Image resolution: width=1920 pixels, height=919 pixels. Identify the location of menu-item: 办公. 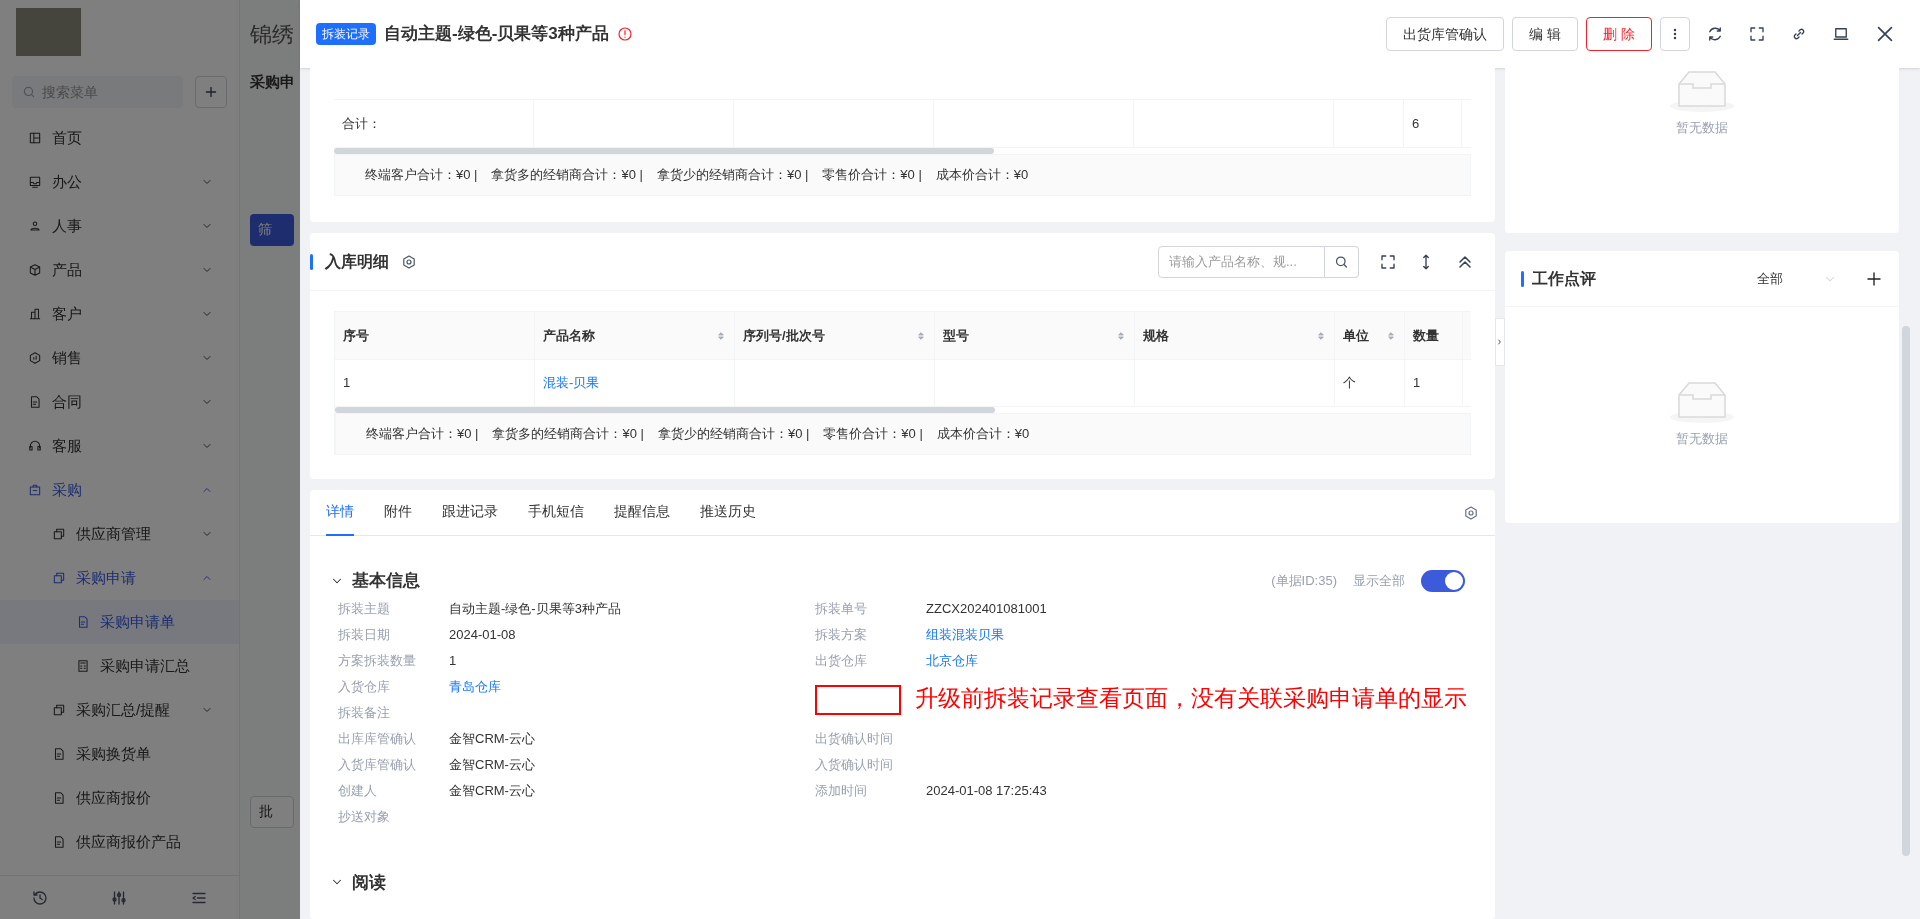
(119, 182).